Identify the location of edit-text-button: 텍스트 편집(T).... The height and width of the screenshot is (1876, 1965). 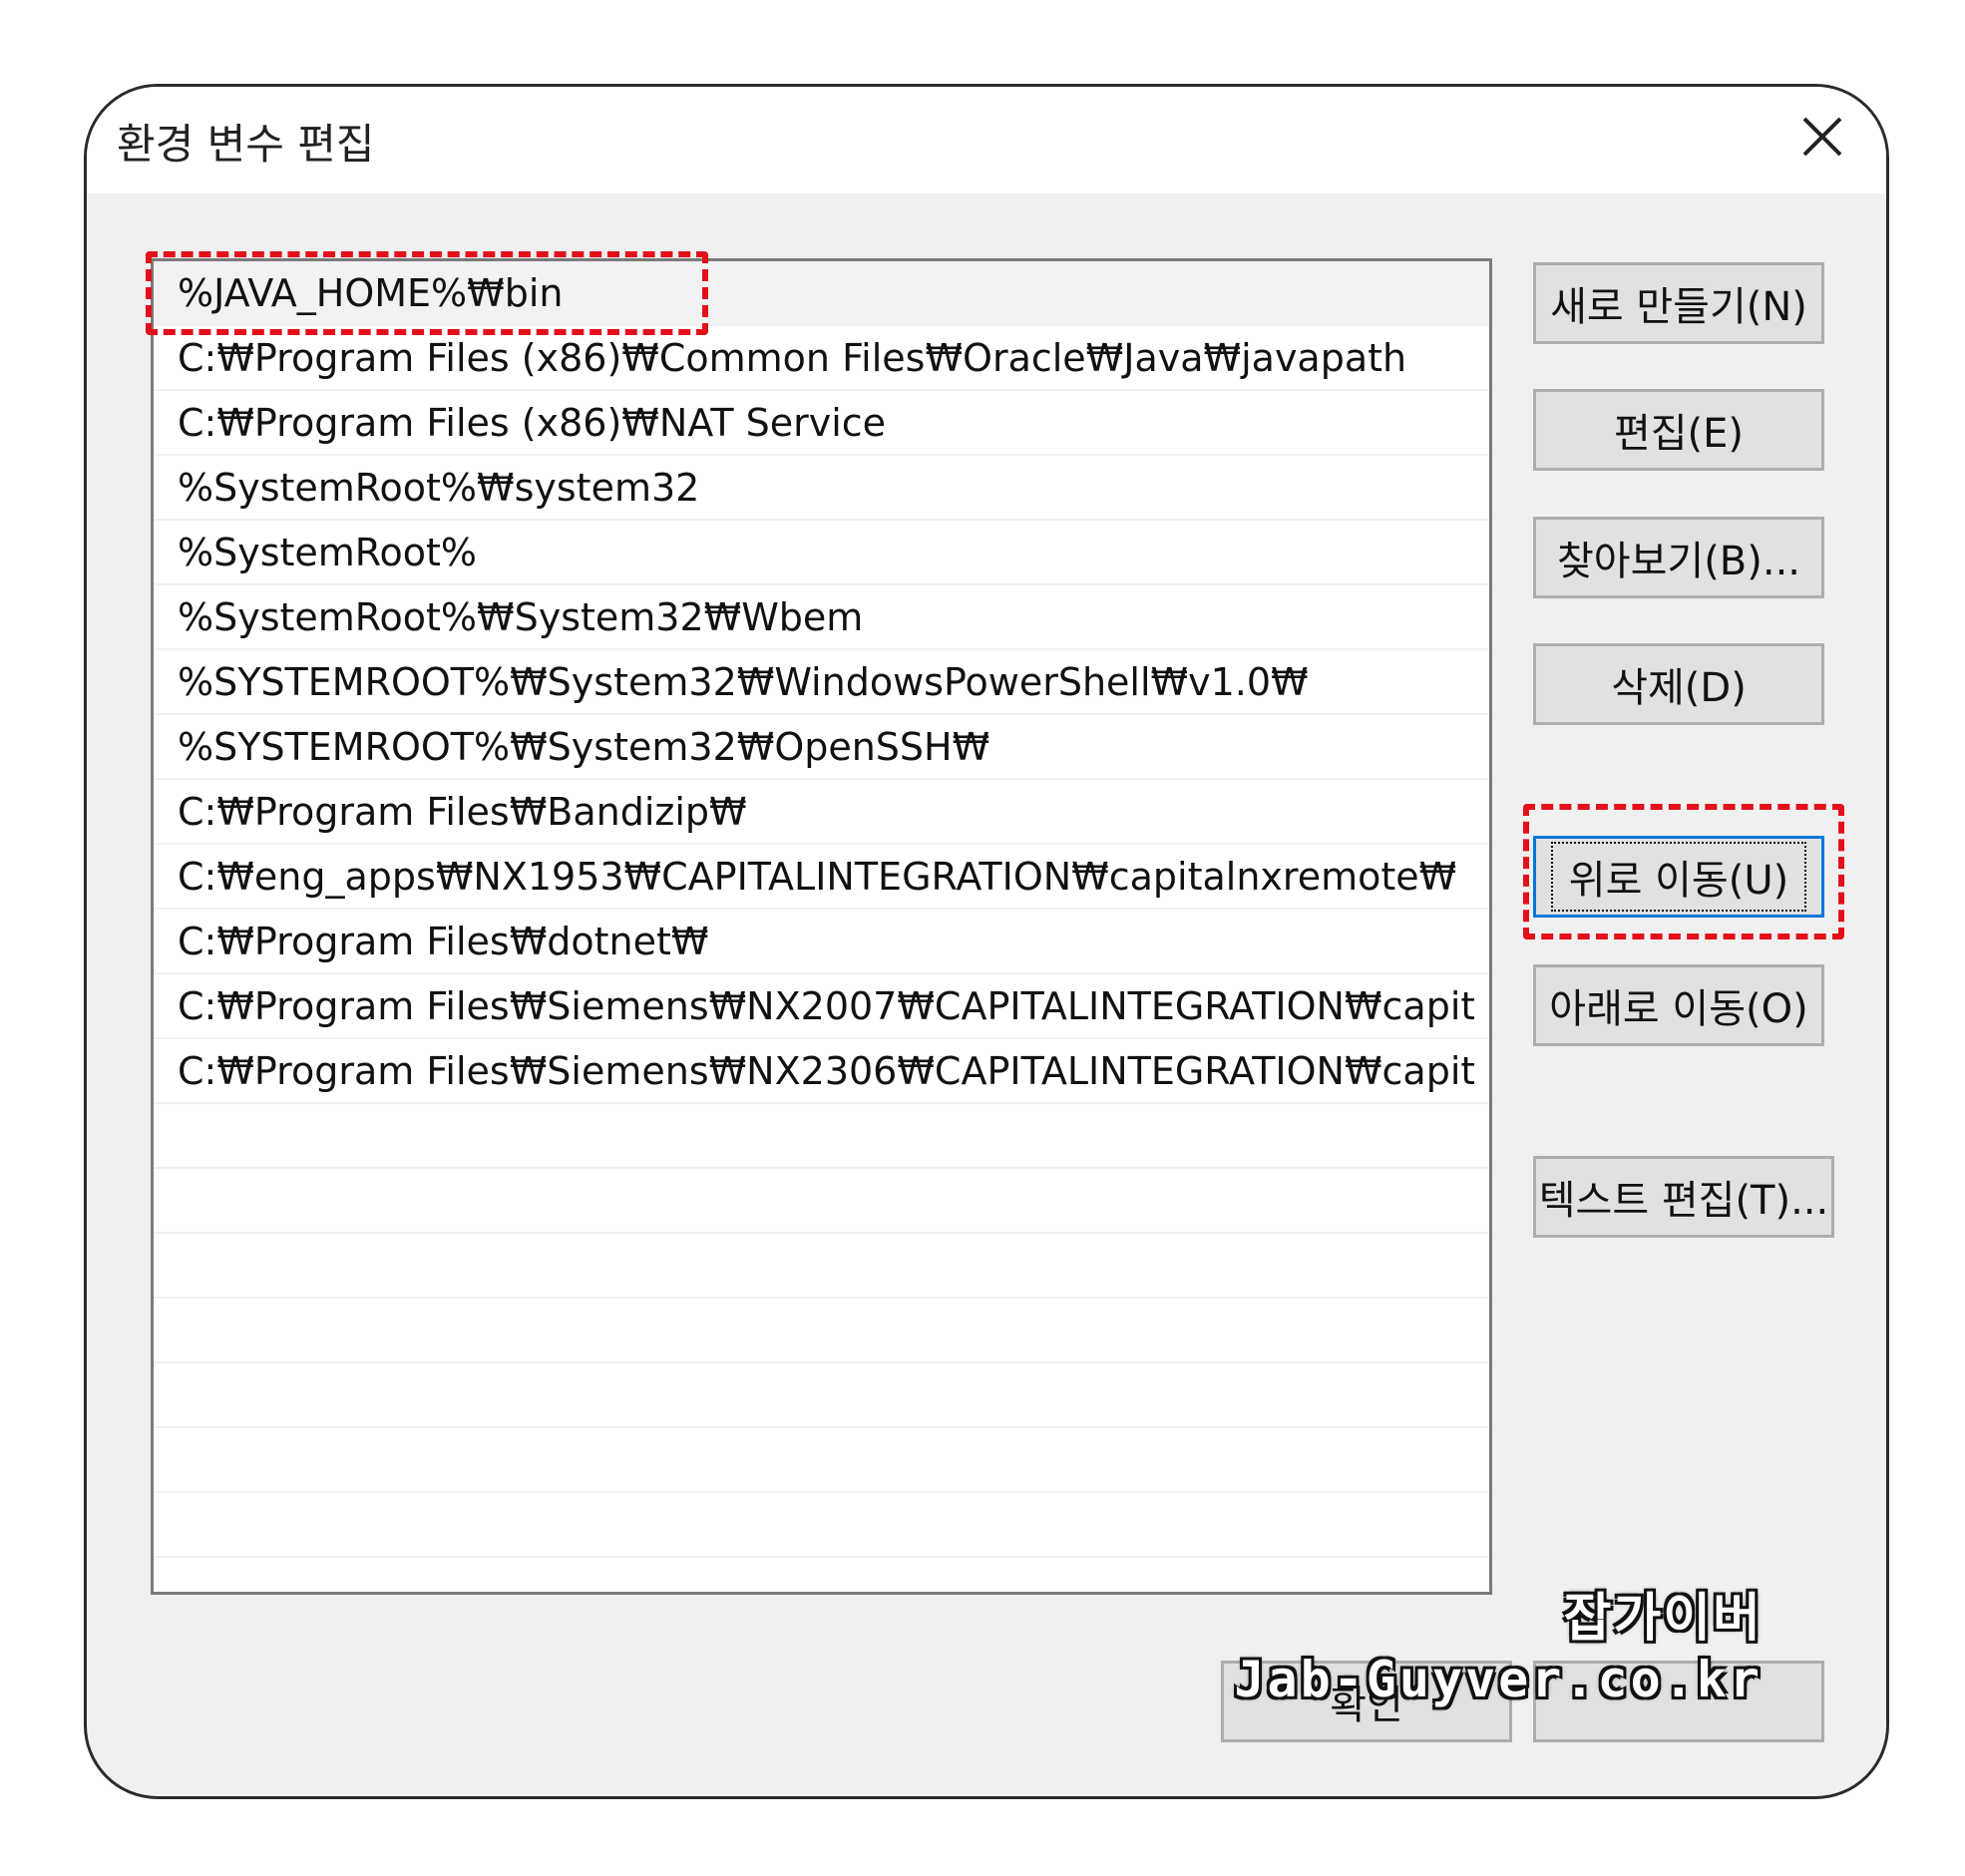
(1683, 1197).